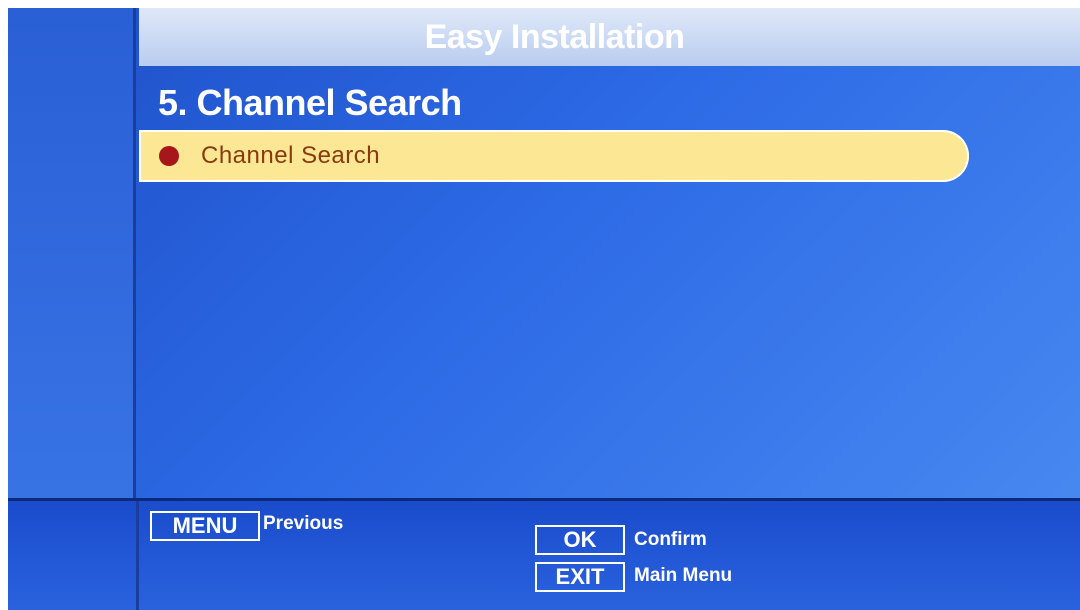 This screenshot has height=610, width=1080. What do you see at coordinates (554, 37) in the screenshot?
I see `page-title: Easy Installation` at bounding box center [554, 37].